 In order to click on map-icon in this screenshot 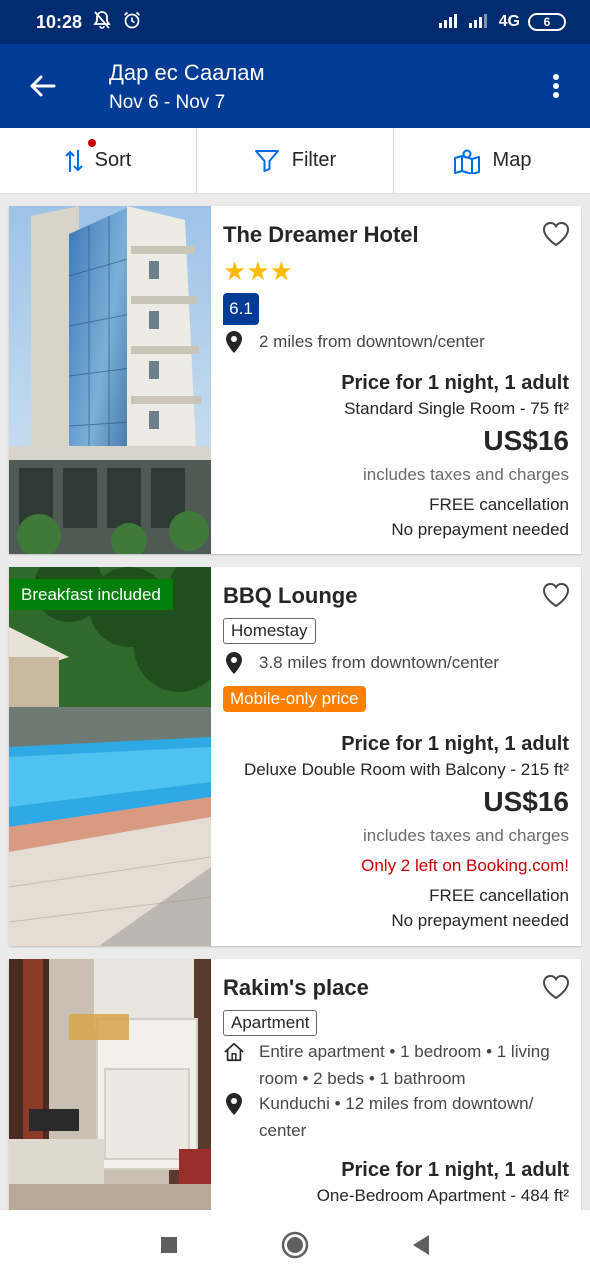, I will do `click(466, 161)`.